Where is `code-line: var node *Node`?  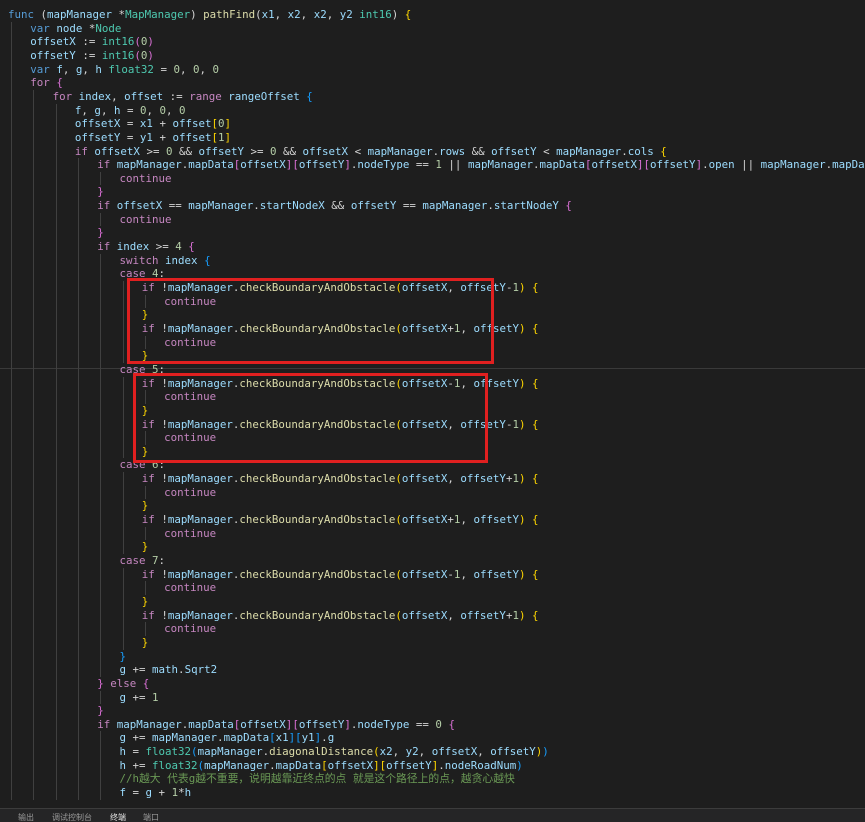 code-line: var node *Node is located at coordinates (75, 29).